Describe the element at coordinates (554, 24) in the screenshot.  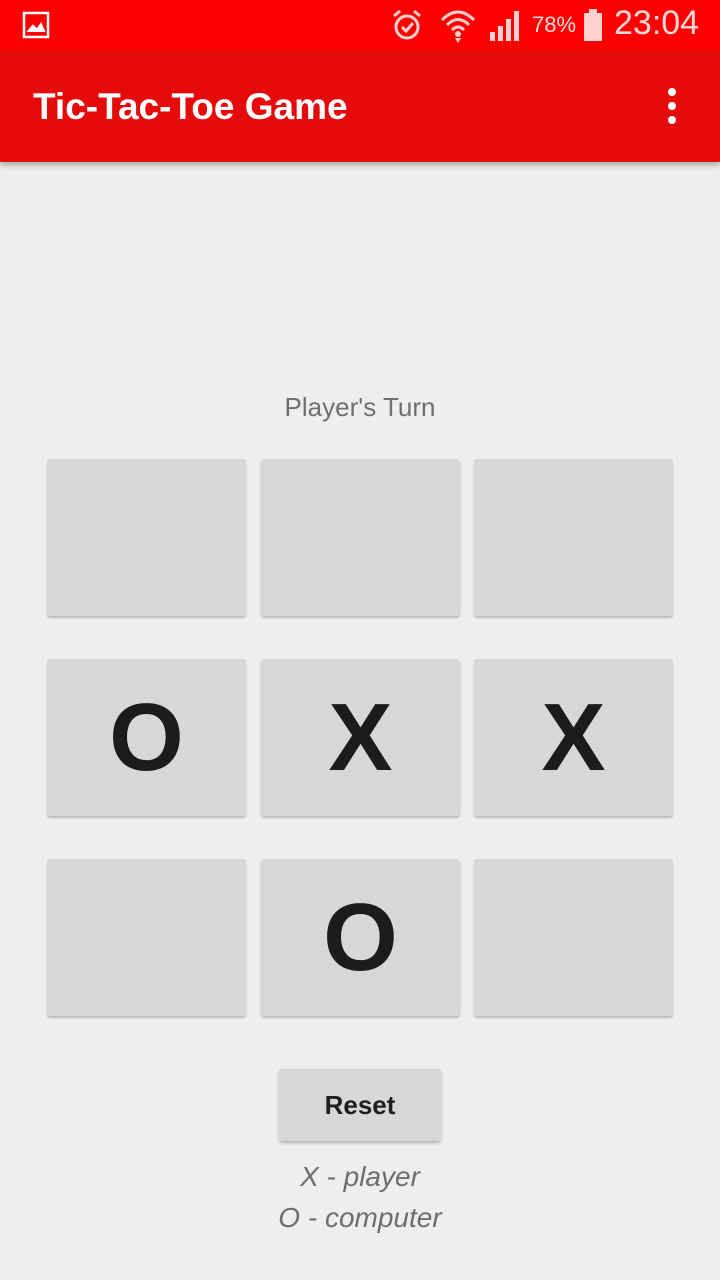
I see `battery-percent: 78%` at that location.